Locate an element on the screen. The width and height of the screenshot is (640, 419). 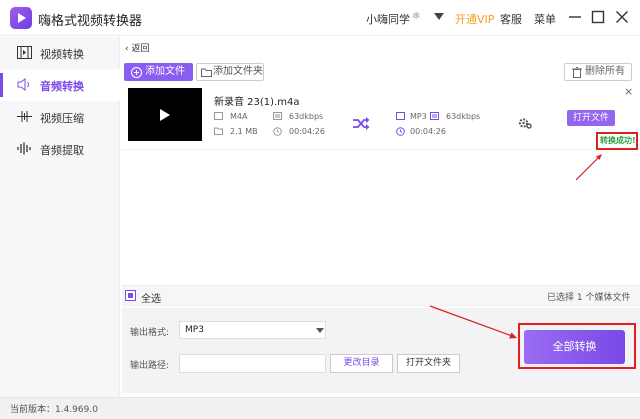
open-file-button: 打开文件 is located at coordinates (591, 118).